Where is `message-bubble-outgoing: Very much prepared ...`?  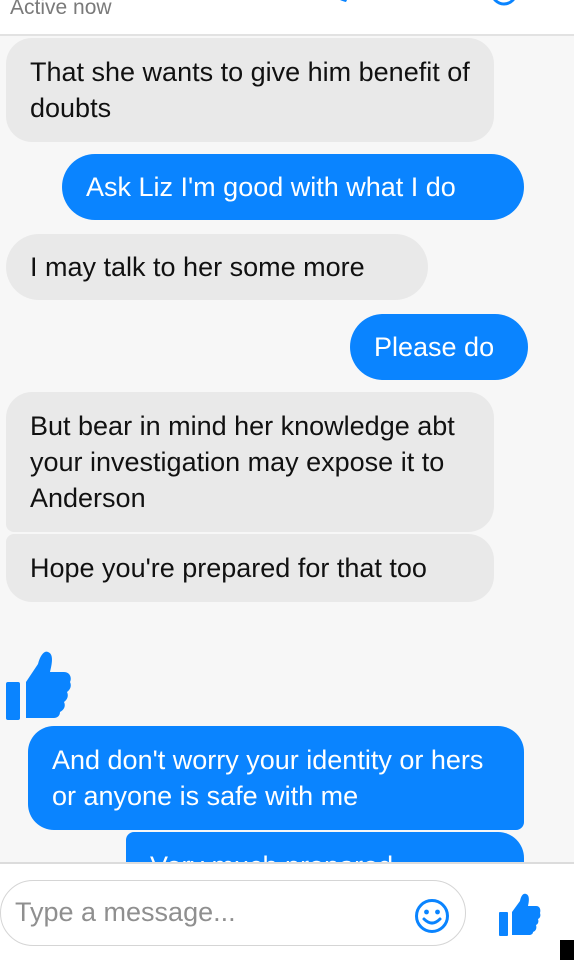 message-bubble-outgoing: Very much prepared ... is located at coordinates (325, 847).